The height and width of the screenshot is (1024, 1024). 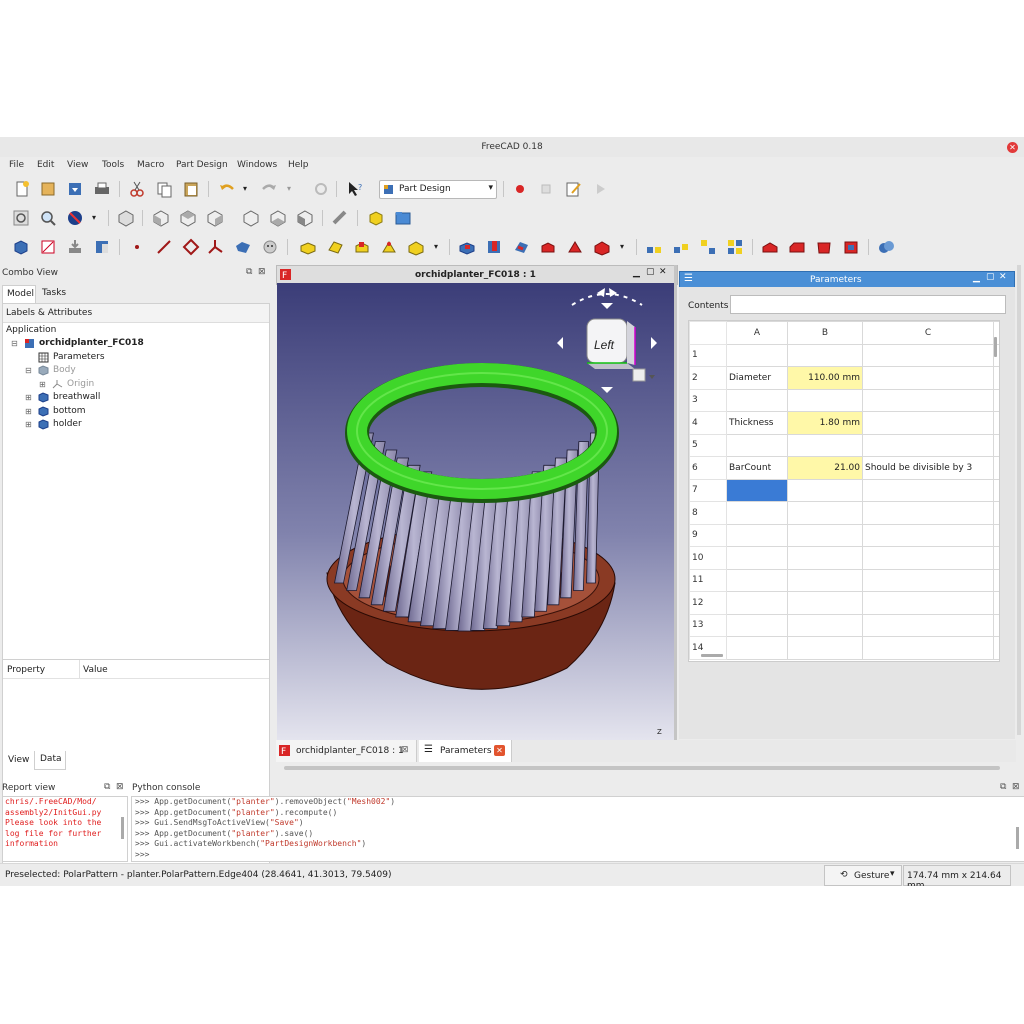 I want to click on tab-tasks: Tasks, so click(x=54, y=293).